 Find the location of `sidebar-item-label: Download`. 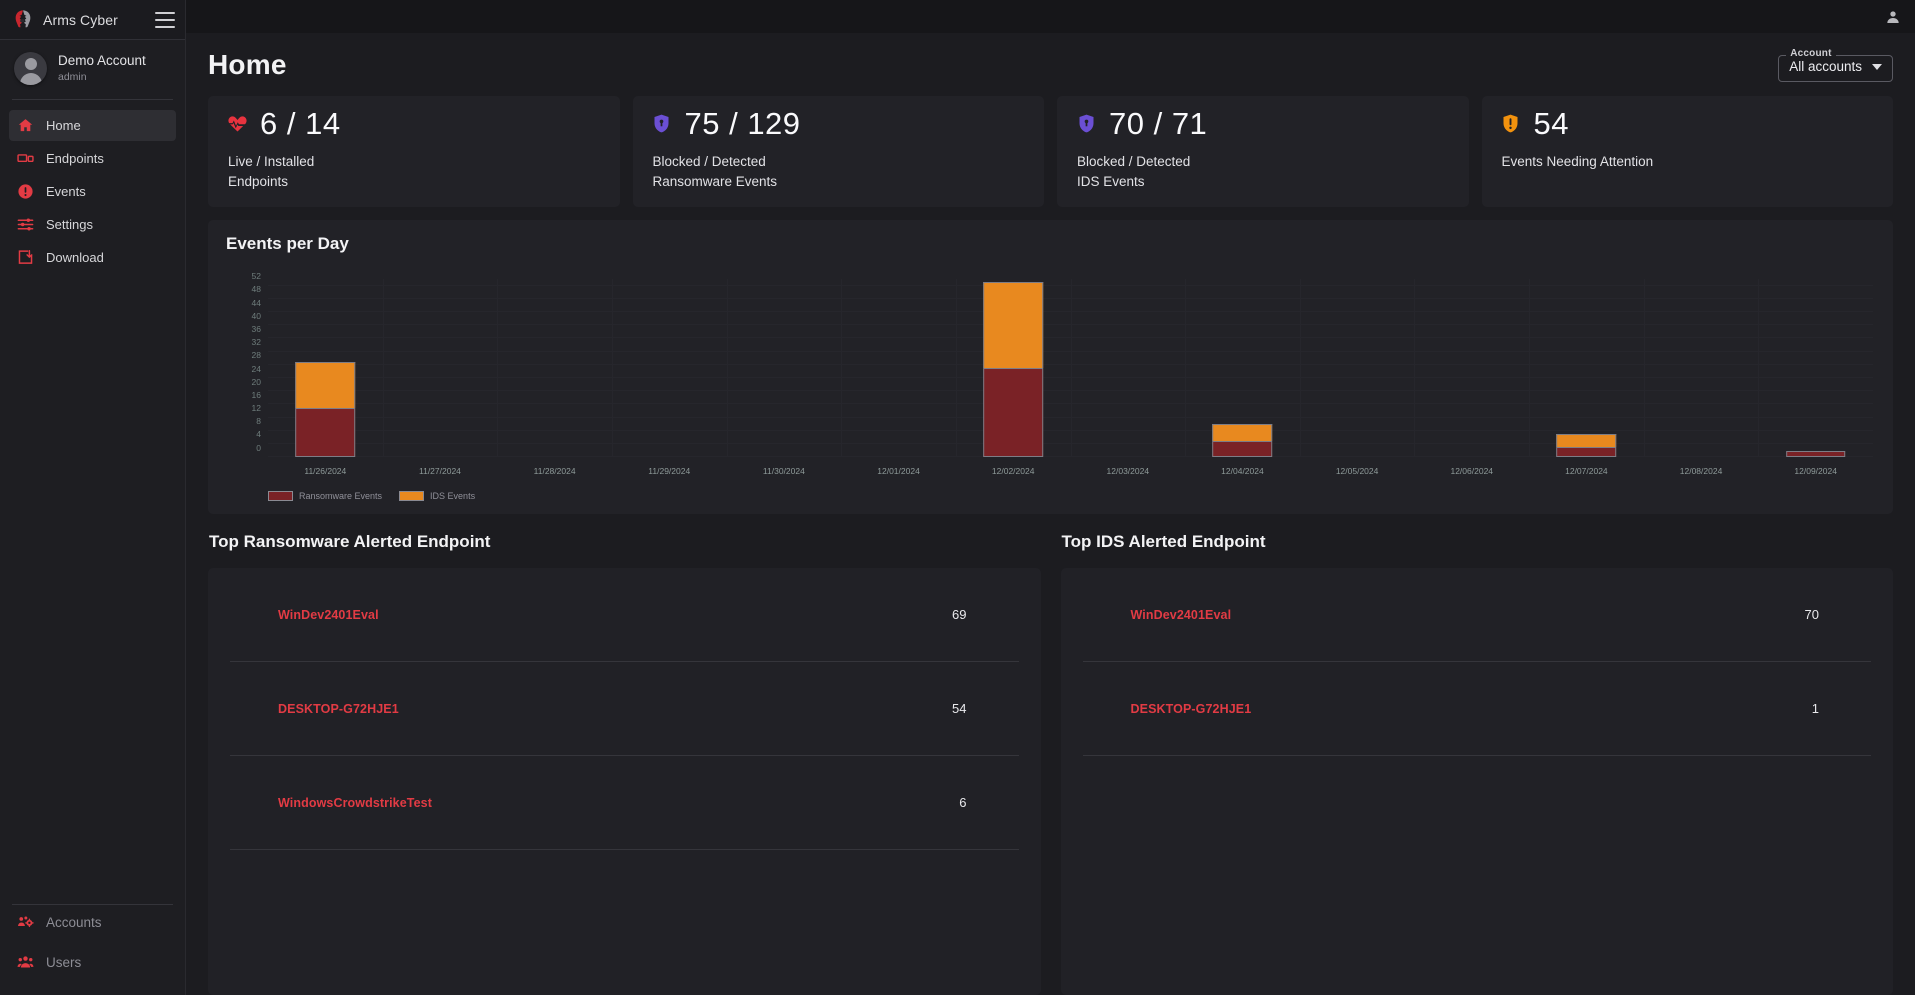

sidebar-item-label: Download is located at coordinates (75, 257).